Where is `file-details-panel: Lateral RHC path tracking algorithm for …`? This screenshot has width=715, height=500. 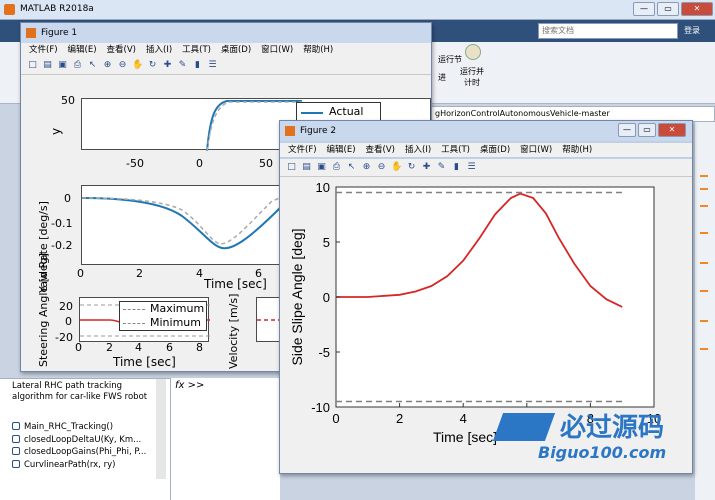
file-details-panel: Lateral RHC path tracking algorithm for … is located at coordinates (85, 439).